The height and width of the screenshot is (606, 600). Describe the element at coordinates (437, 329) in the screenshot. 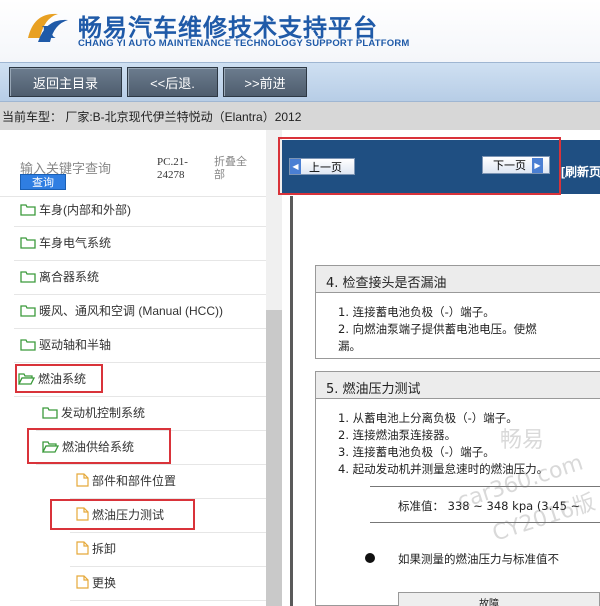

I see `section-4-line: 2. 向燃油泵端子提供蓄电池电压。使燃` at that location.